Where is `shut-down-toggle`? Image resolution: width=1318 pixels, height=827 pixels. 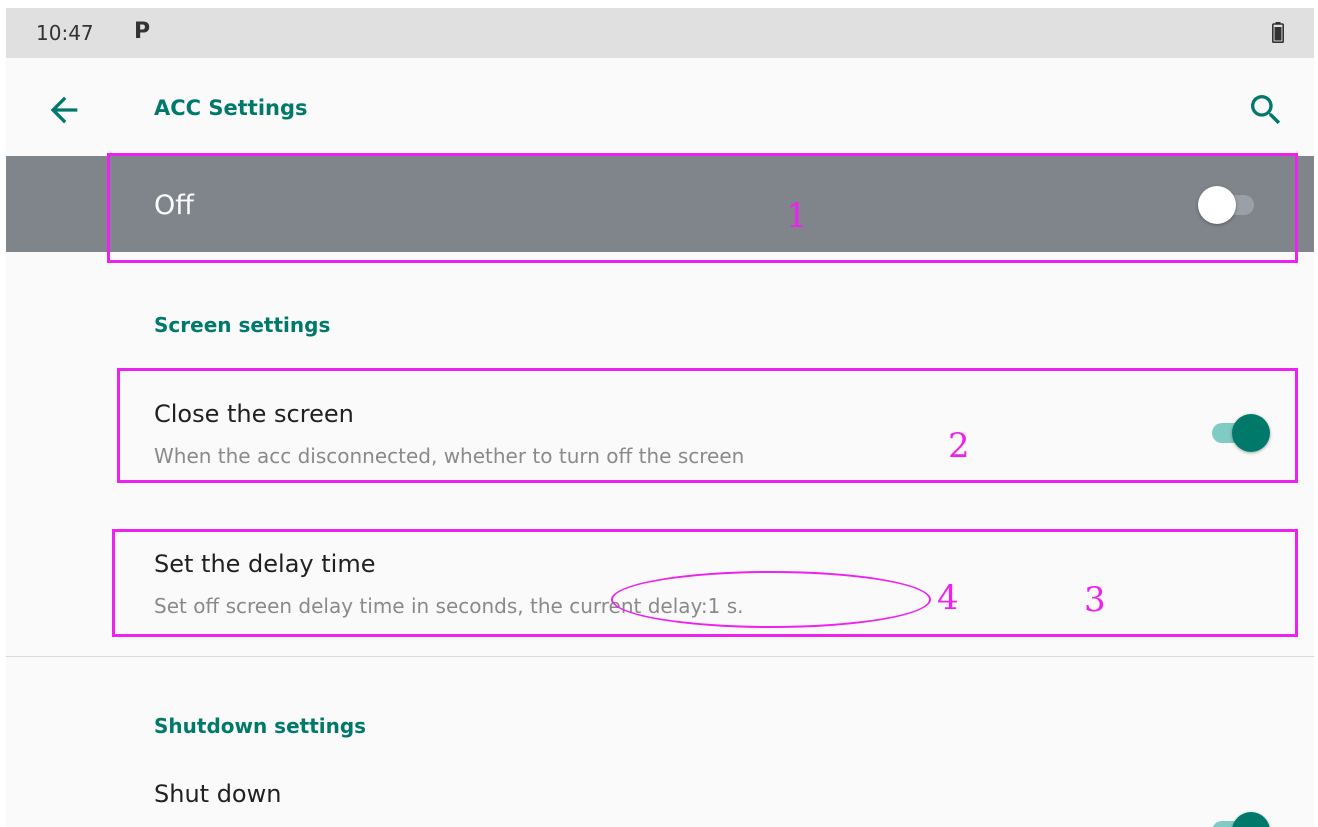 shut-down-toggle is located at coordinates (1242, 819).